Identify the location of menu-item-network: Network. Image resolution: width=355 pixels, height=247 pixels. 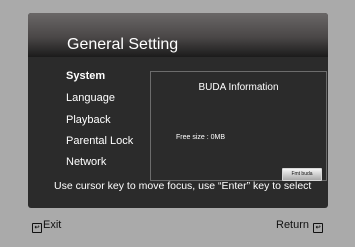
(86, 162).